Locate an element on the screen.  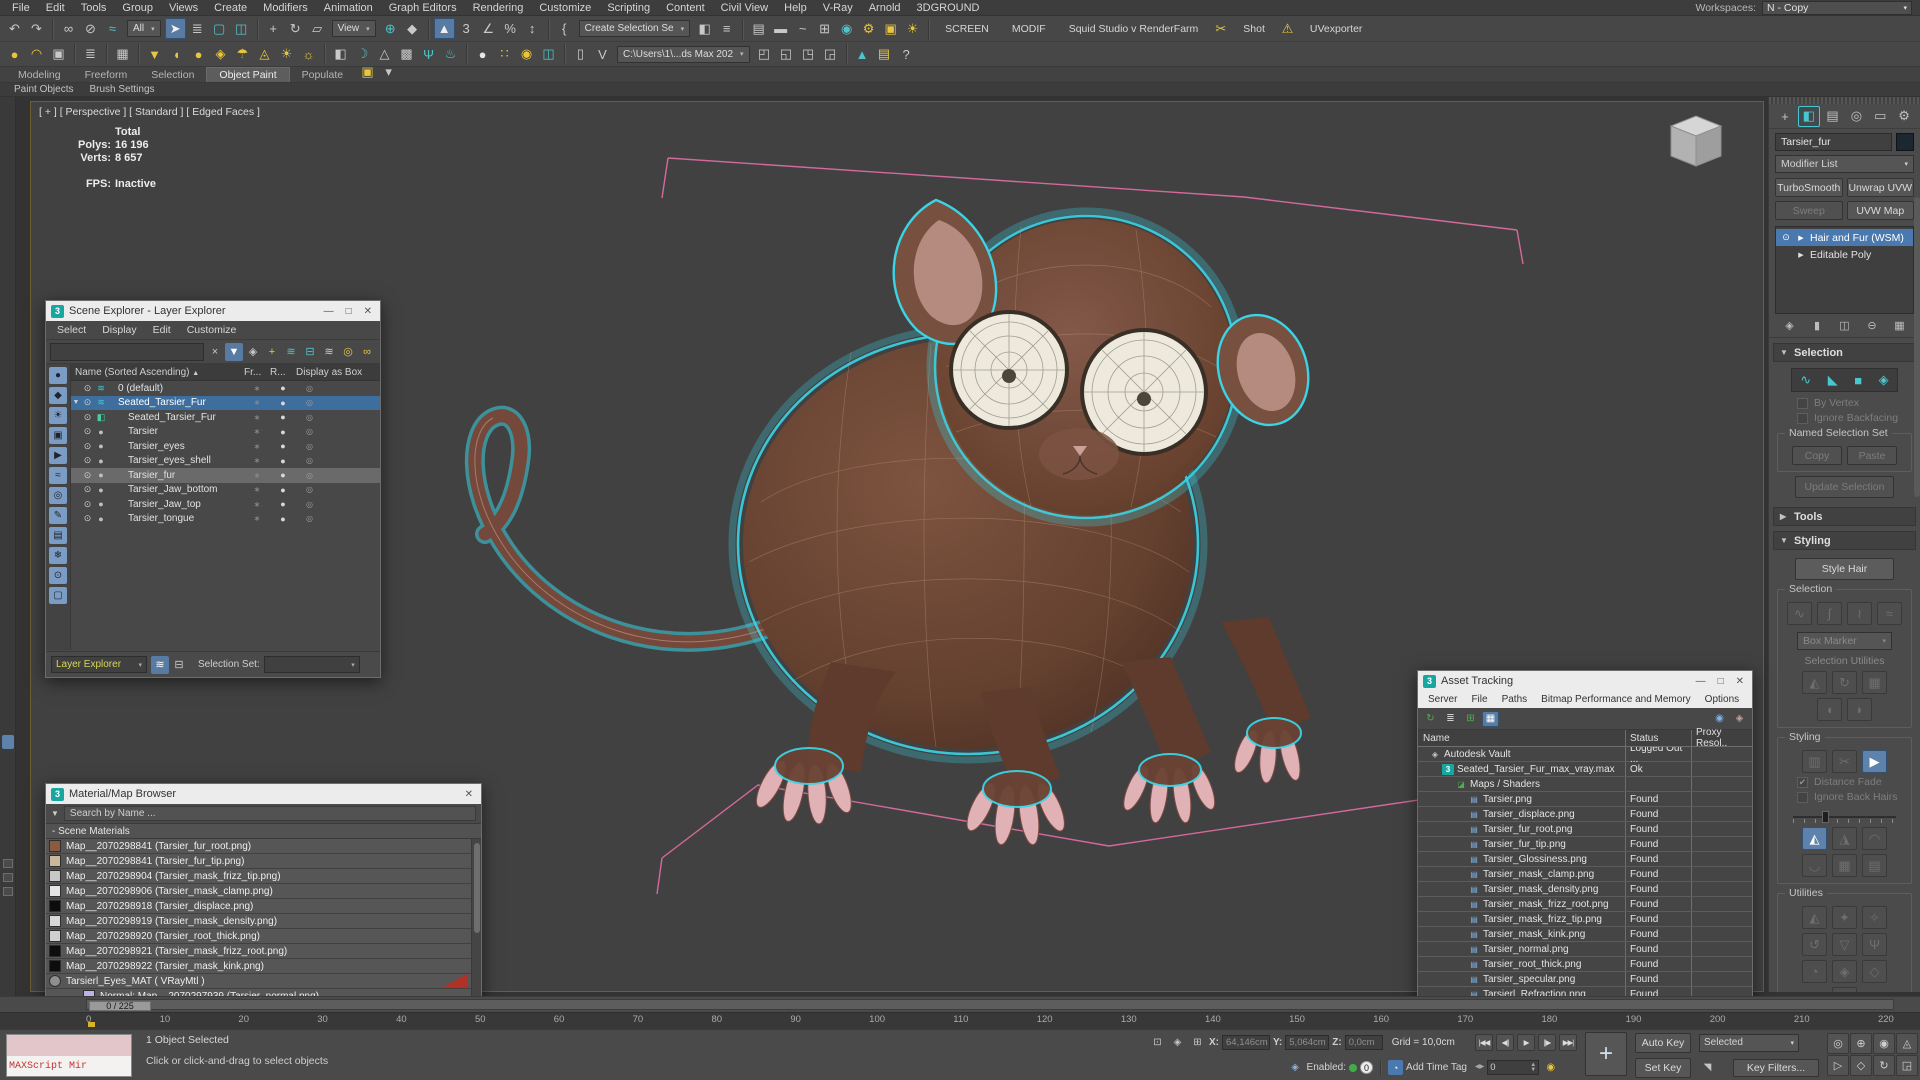
sun-light-icon: ☀ is located at coordinates (286, 54).